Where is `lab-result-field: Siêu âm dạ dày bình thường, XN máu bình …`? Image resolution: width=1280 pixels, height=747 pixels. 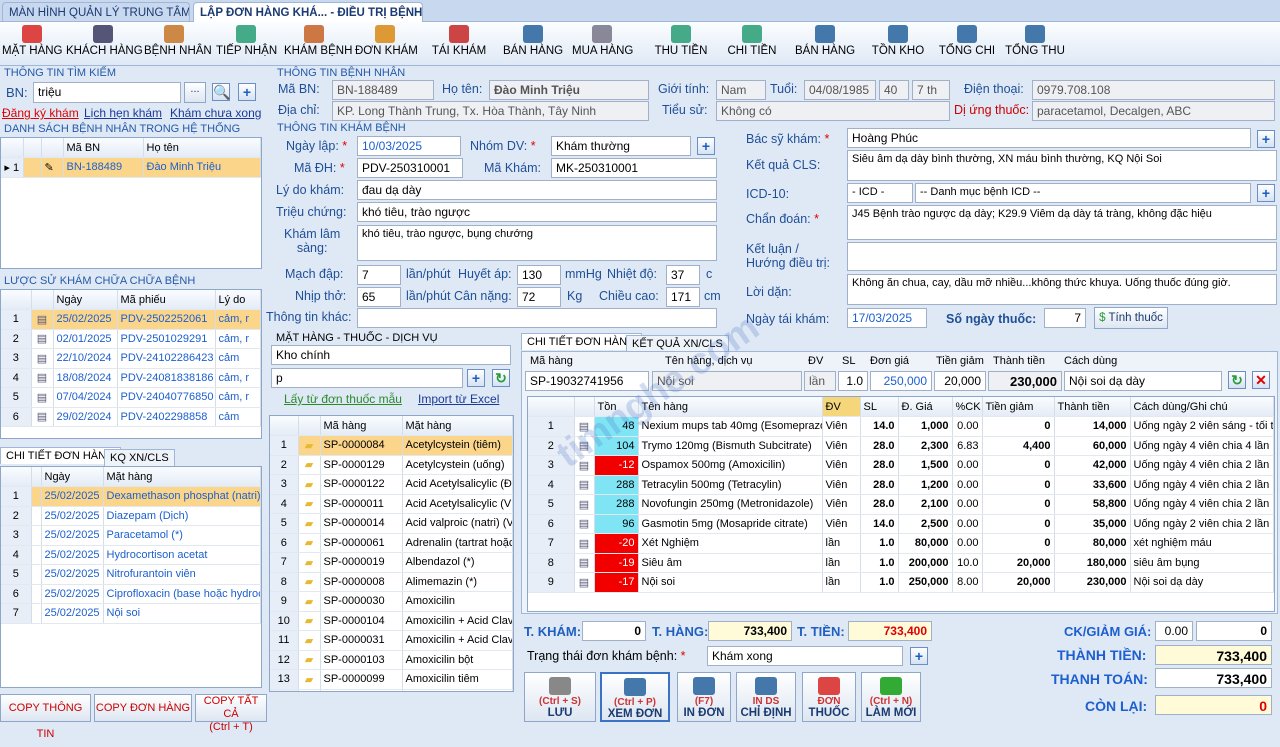
lab-result-field: Siêu âm dạ dày bình thường, XN máu bình … is located at coordinates (1062, 165).